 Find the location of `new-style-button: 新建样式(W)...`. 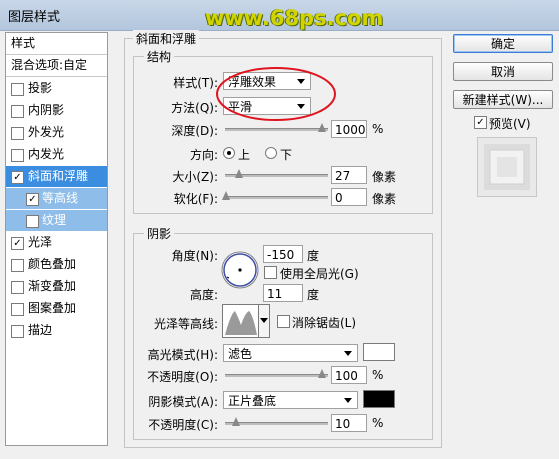

new-style-button: 新建样式(W)... is located at coordinates (503, 99).